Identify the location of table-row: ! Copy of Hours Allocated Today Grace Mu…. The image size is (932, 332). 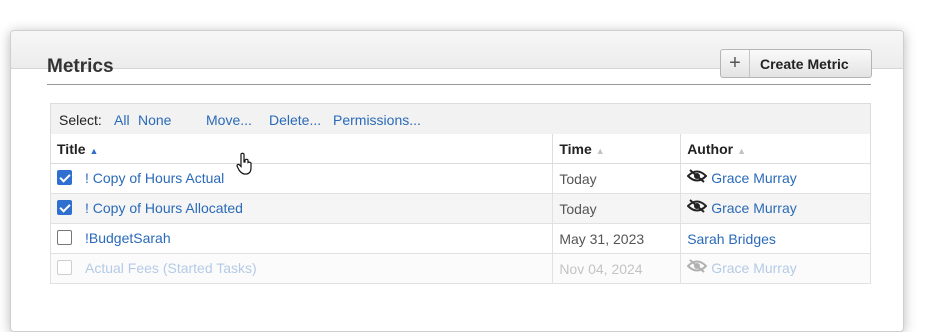
(460, 208).